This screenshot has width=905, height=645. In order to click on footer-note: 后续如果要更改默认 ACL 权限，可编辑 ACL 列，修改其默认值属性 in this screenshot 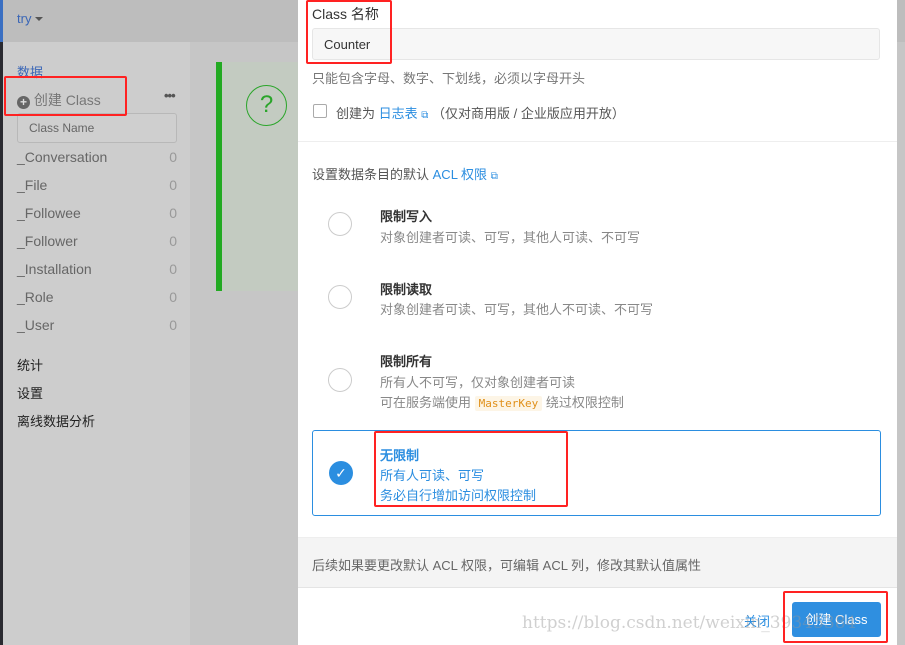, I will do `click(597, 562)`.